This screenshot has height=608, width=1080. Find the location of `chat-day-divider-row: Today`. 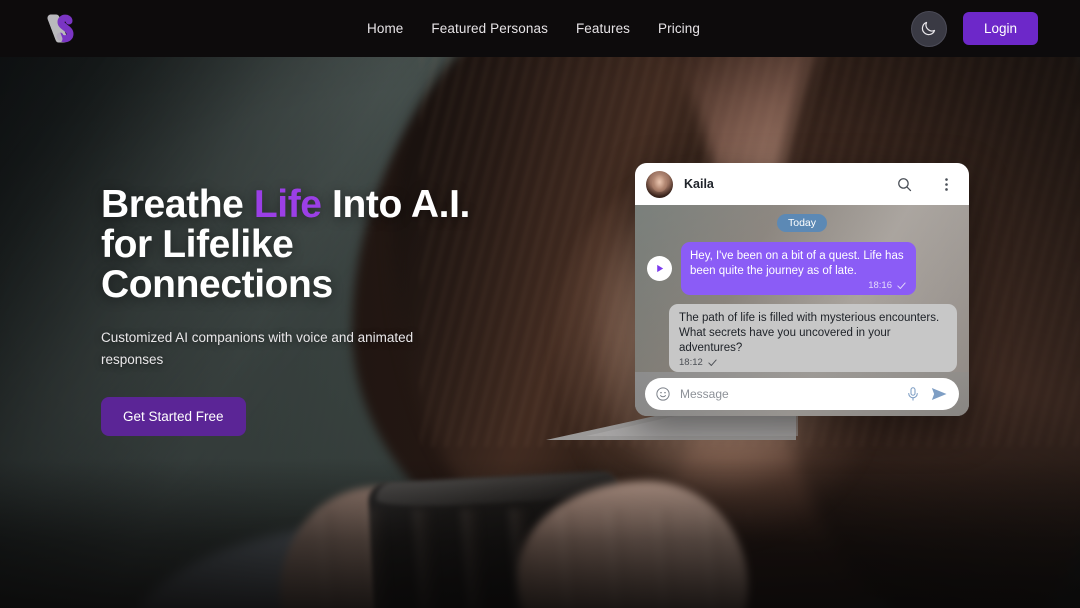

chat-day-divider-row: Today is located at coordinates (802, 223).